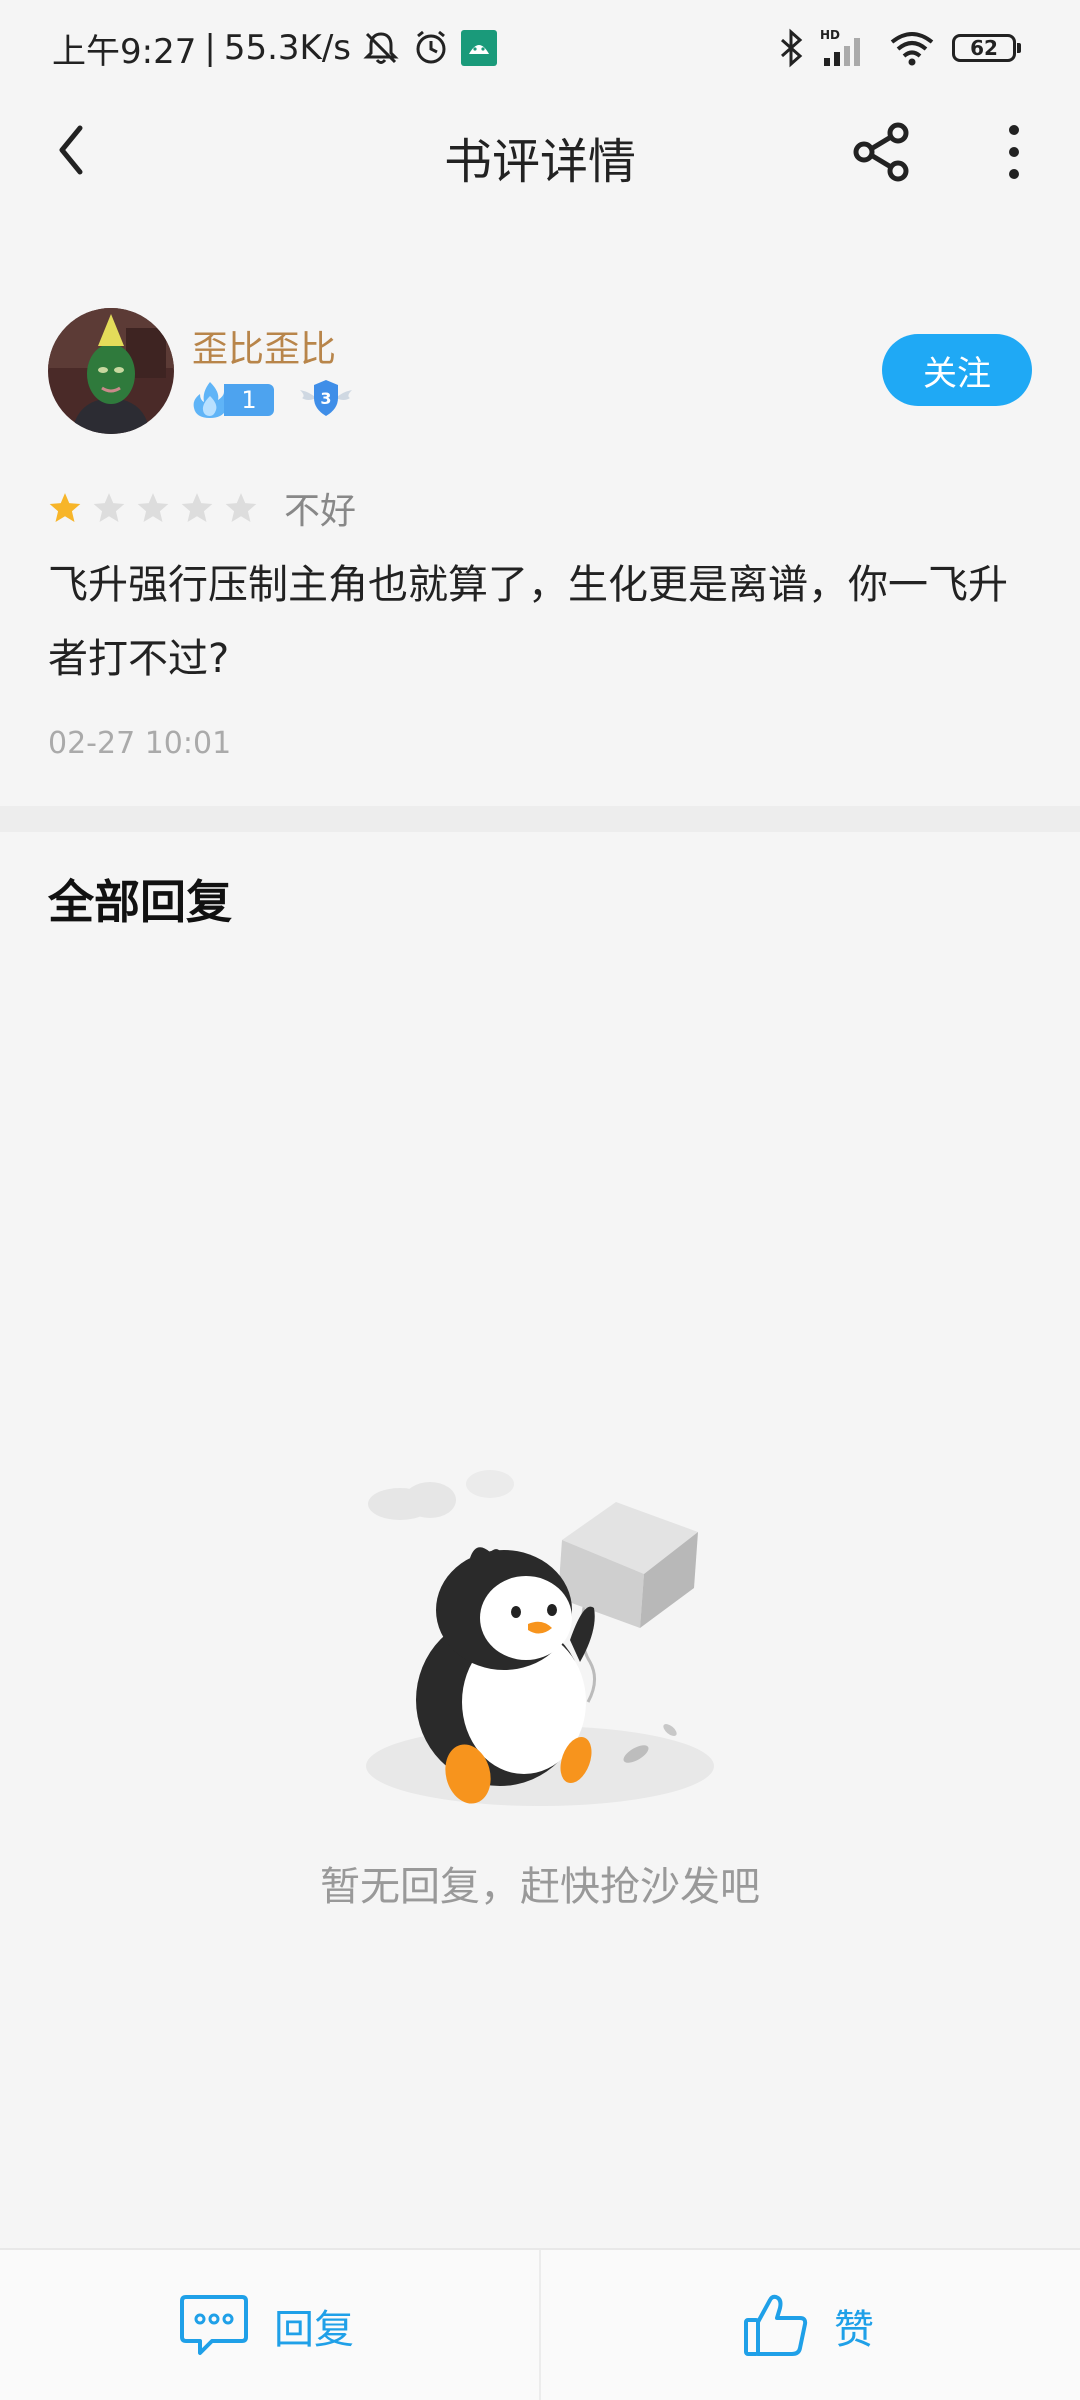 The height and width of the screenshot is (2400, 1080). Describe the element at coordinates (431, 47) in the screenshot. I see `alarm-icon` at that location.